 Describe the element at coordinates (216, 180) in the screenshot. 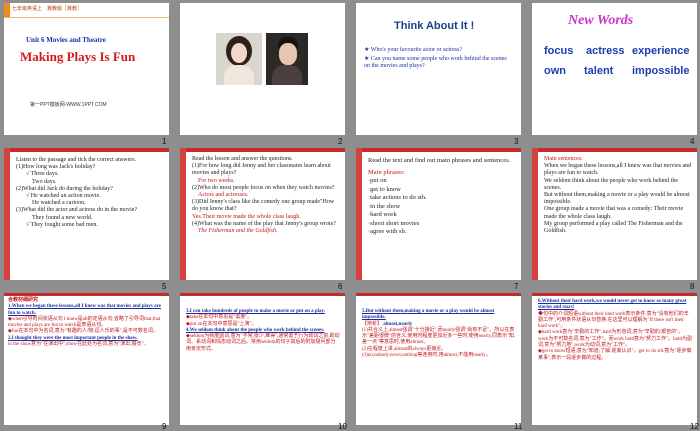

I see `answer: For two weeks.` at that location.